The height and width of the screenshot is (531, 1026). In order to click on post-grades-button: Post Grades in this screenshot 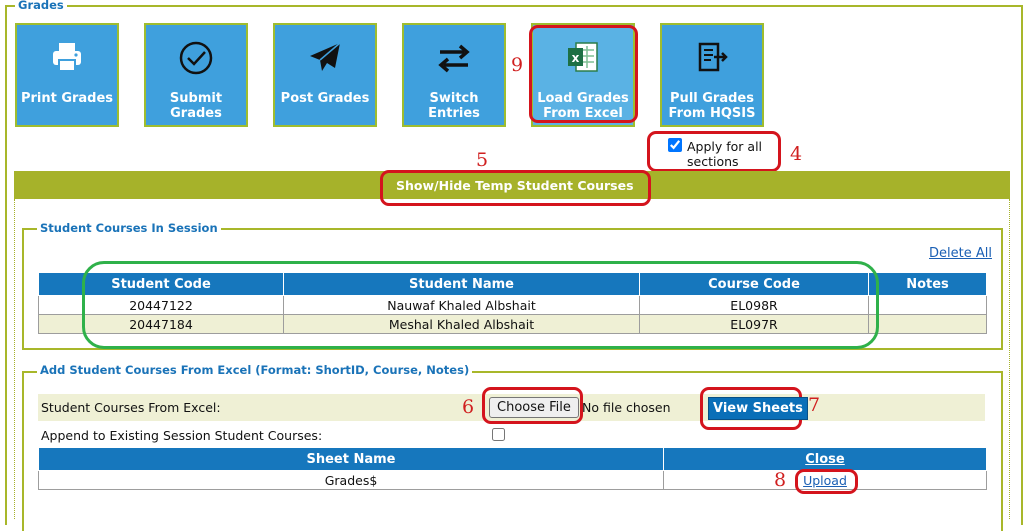, I will do `click(325, 75)`.